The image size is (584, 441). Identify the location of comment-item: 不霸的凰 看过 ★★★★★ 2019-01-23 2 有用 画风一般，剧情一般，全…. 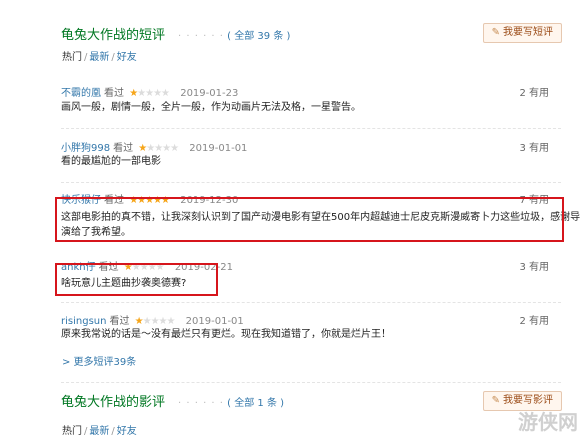
(311, 104).